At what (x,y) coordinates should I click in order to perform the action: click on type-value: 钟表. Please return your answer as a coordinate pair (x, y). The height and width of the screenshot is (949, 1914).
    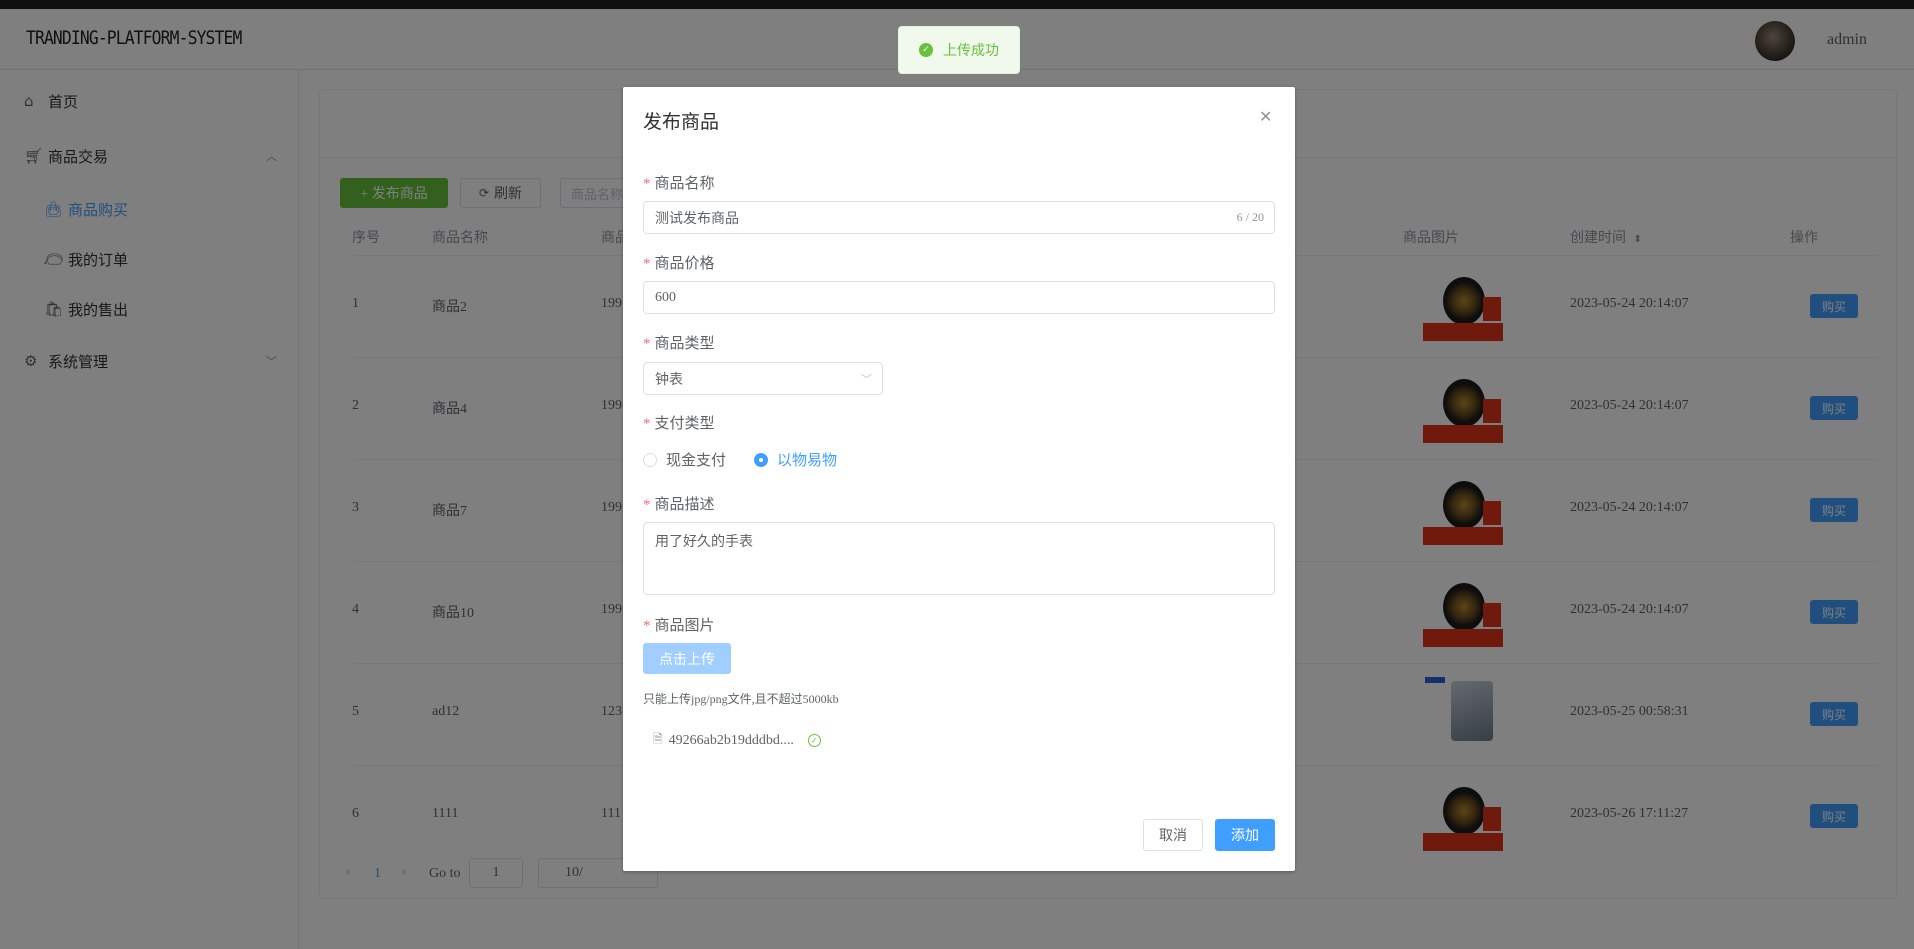
    Looking at the image, I should click on (669, 380).